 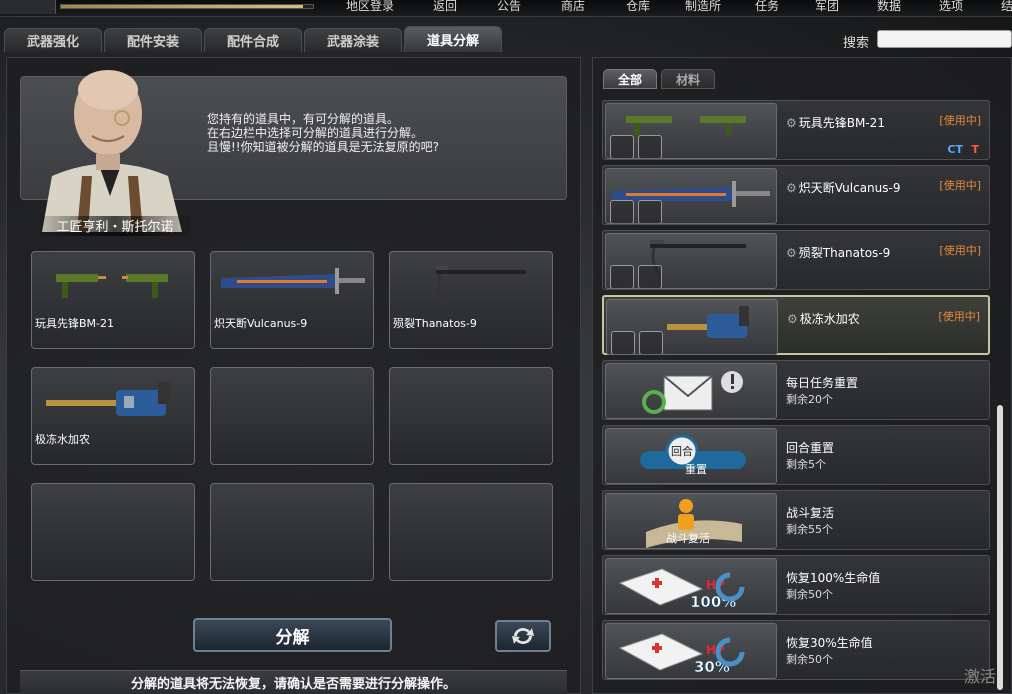 I want to click on medkit-icon: HP 30%, so click(x=681, y=654).